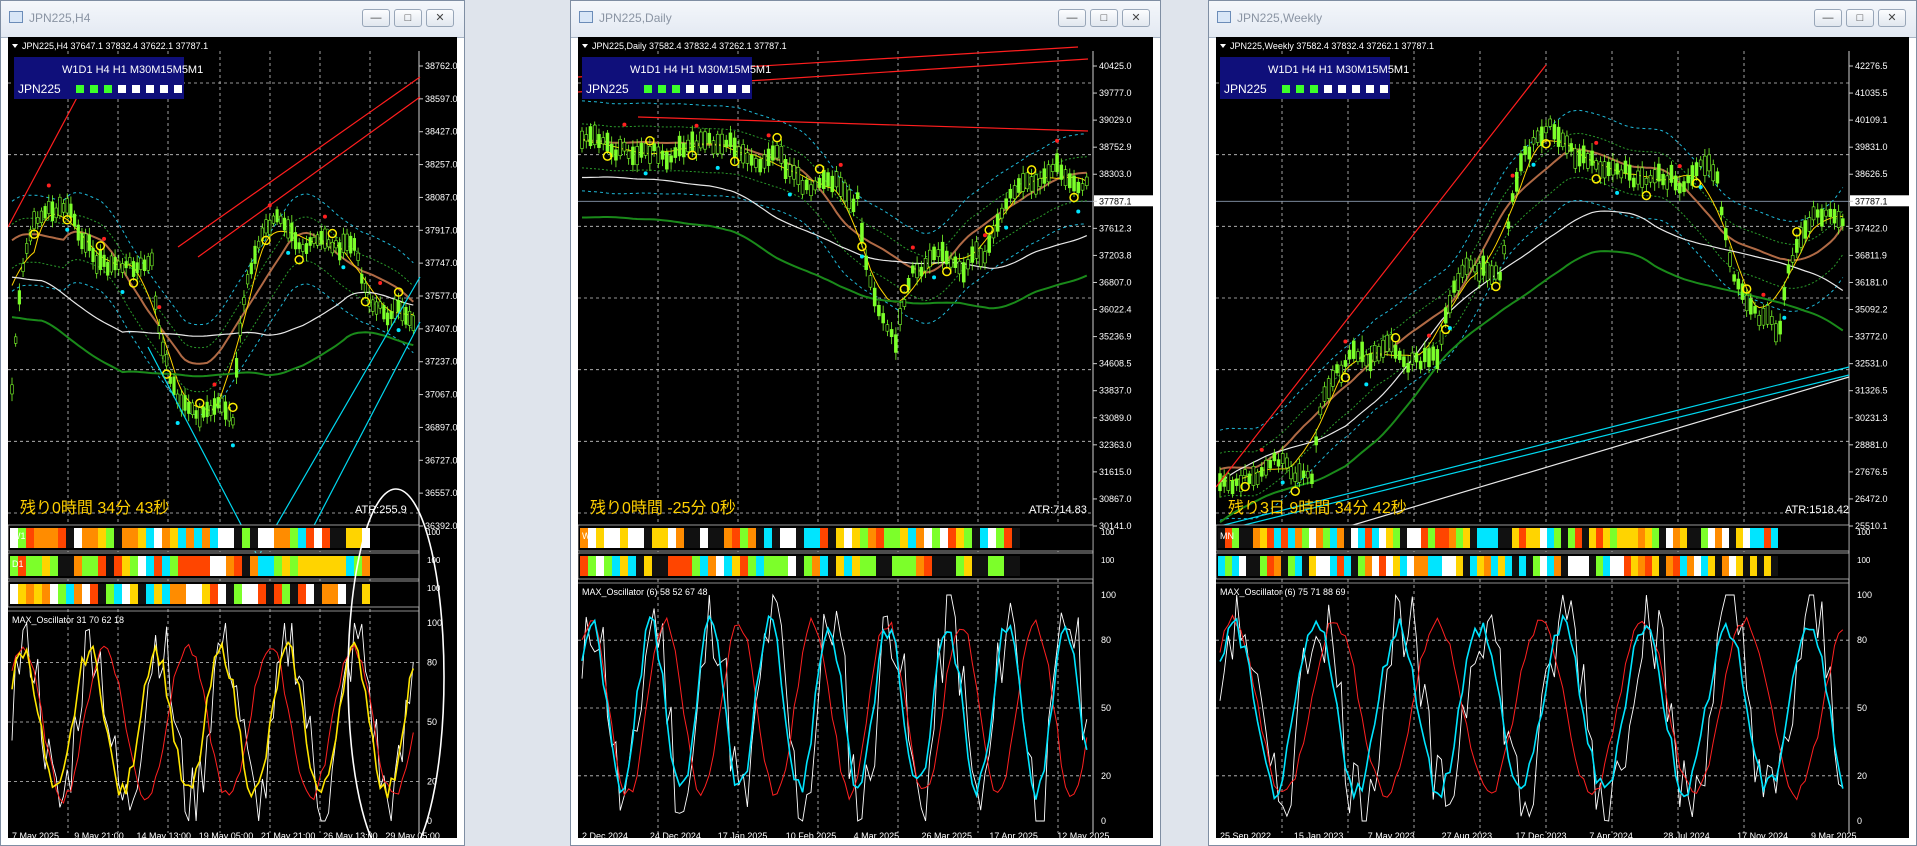 The image size is (1917, 846). I want to click on price-label: 37612.3, so click(1115, 228).